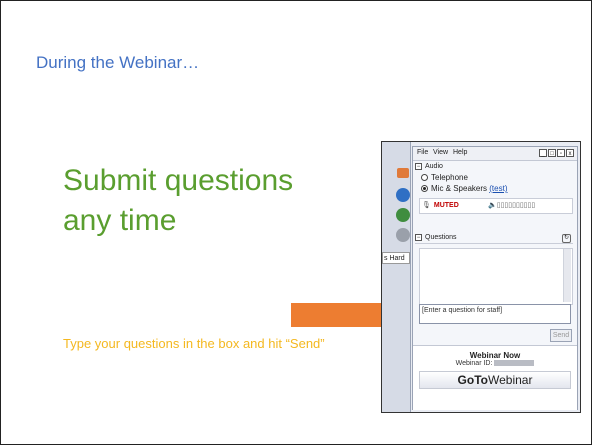  I want to click on menu-view: View, so click(440, 152).